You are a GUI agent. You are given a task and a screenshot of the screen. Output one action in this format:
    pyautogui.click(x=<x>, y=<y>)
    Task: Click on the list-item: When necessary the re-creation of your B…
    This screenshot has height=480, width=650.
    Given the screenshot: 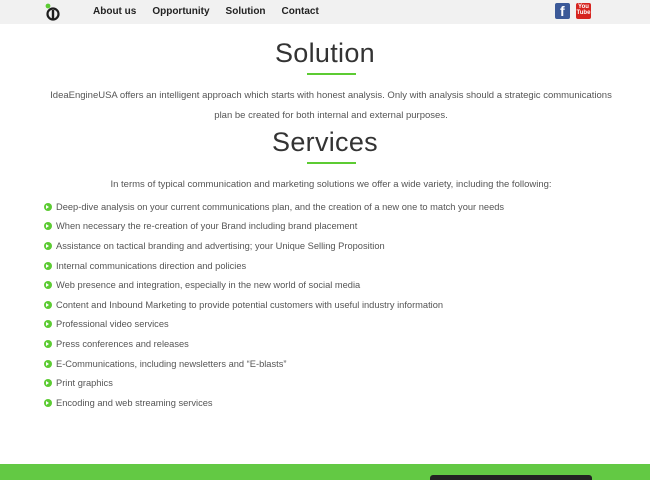 What is the action you would take?
    pyautogui.click(x=334, y=227)
    